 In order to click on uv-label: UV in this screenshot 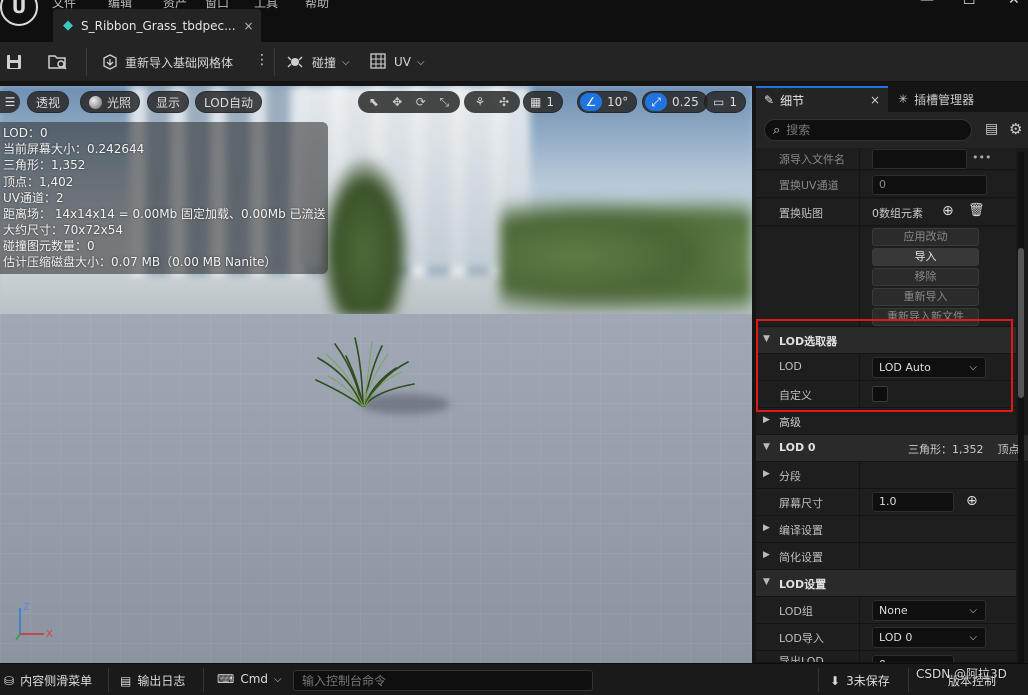, I will do `click(402, 62)`.